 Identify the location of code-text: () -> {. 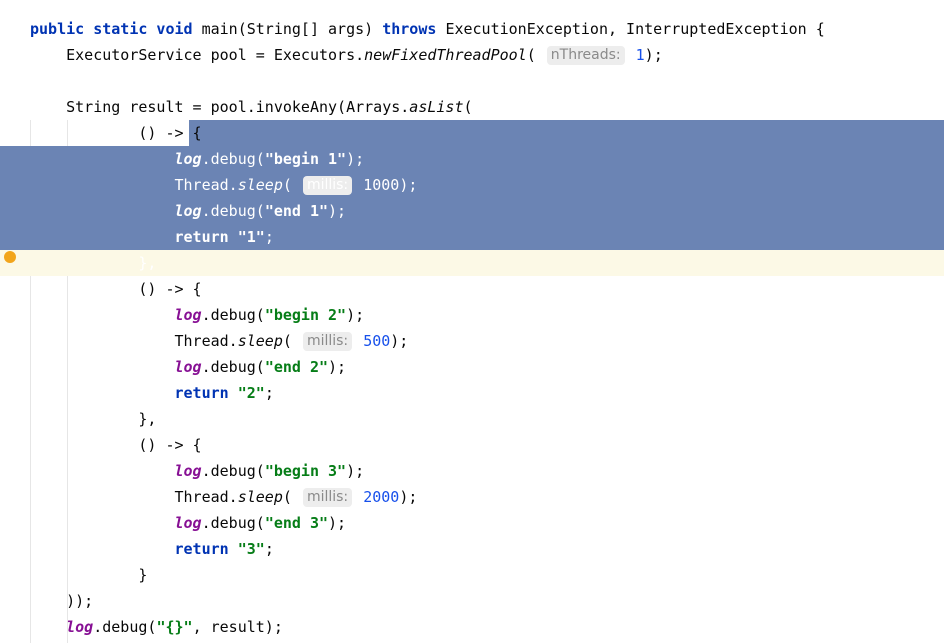
(116, 133).